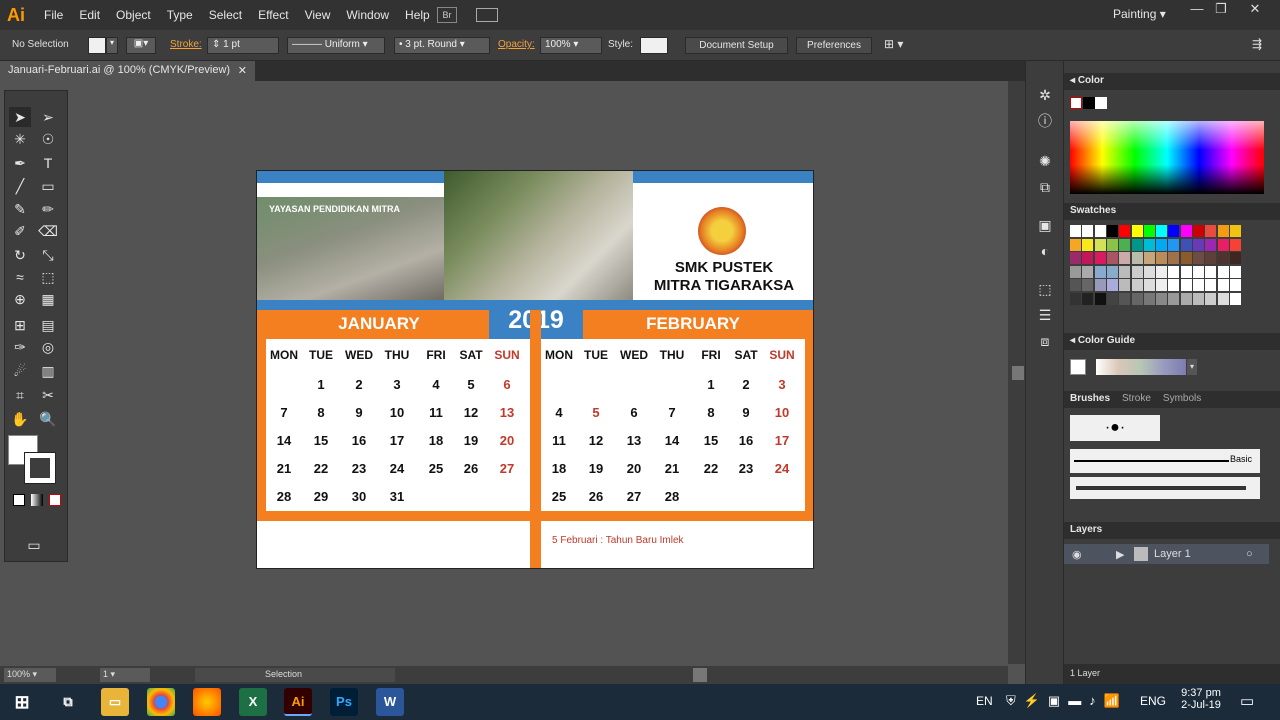 This screenshot has width=1280, height=720. I want to click on brush-panel-icon: ✲, so click(1045, 95).